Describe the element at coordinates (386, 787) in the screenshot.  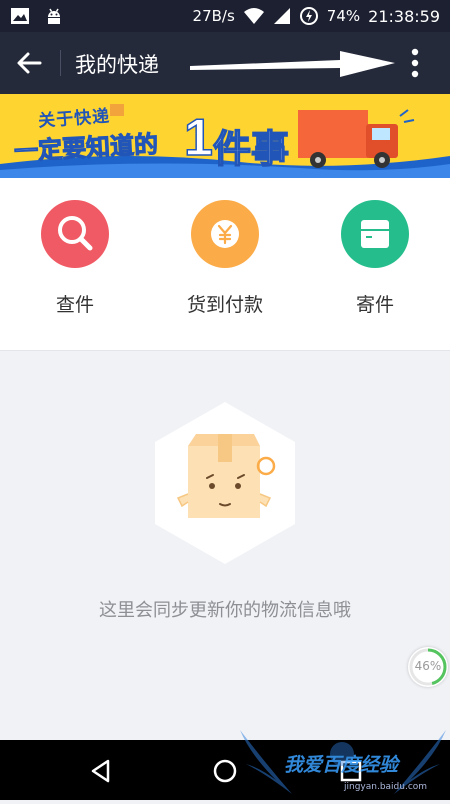
I see `watermark-url: jingyan.baidu.com` at that location.